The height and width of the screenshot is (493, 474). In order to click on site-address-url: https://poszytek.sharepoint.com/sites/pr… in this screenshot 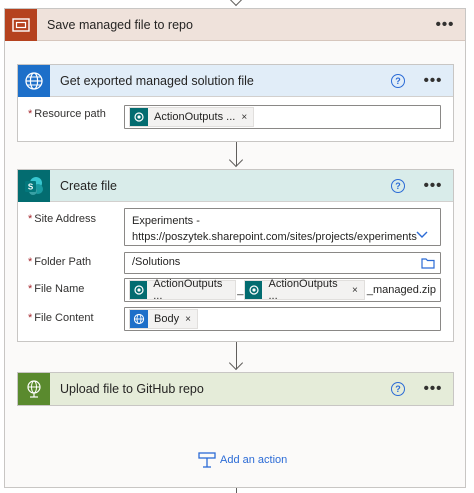, I will do `click(274, 237)`.